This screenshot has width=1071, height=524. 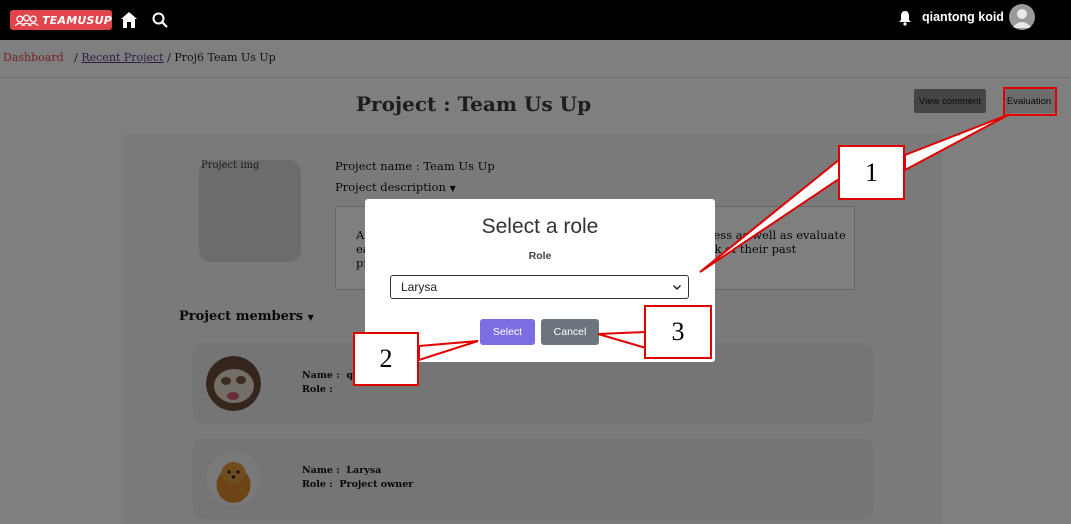 I want to click on search-icon, so click(x=160, y=20).